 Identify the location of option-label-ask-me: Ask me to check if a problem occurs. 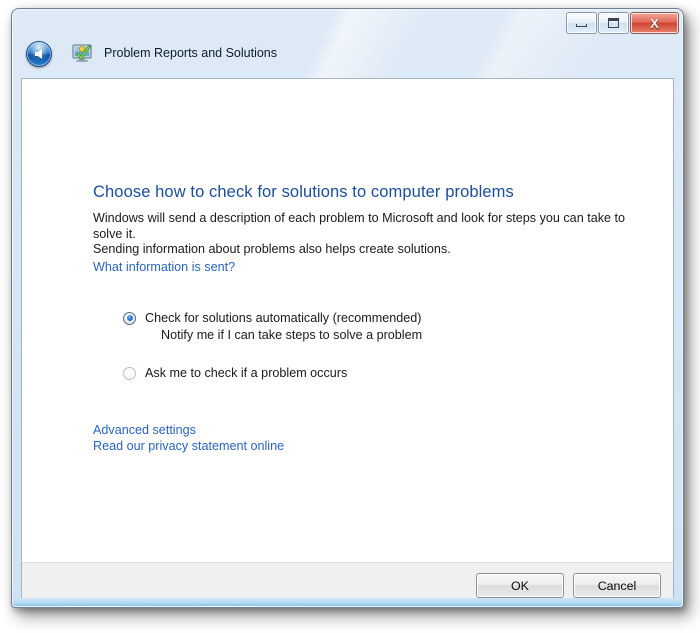
(246, 372).